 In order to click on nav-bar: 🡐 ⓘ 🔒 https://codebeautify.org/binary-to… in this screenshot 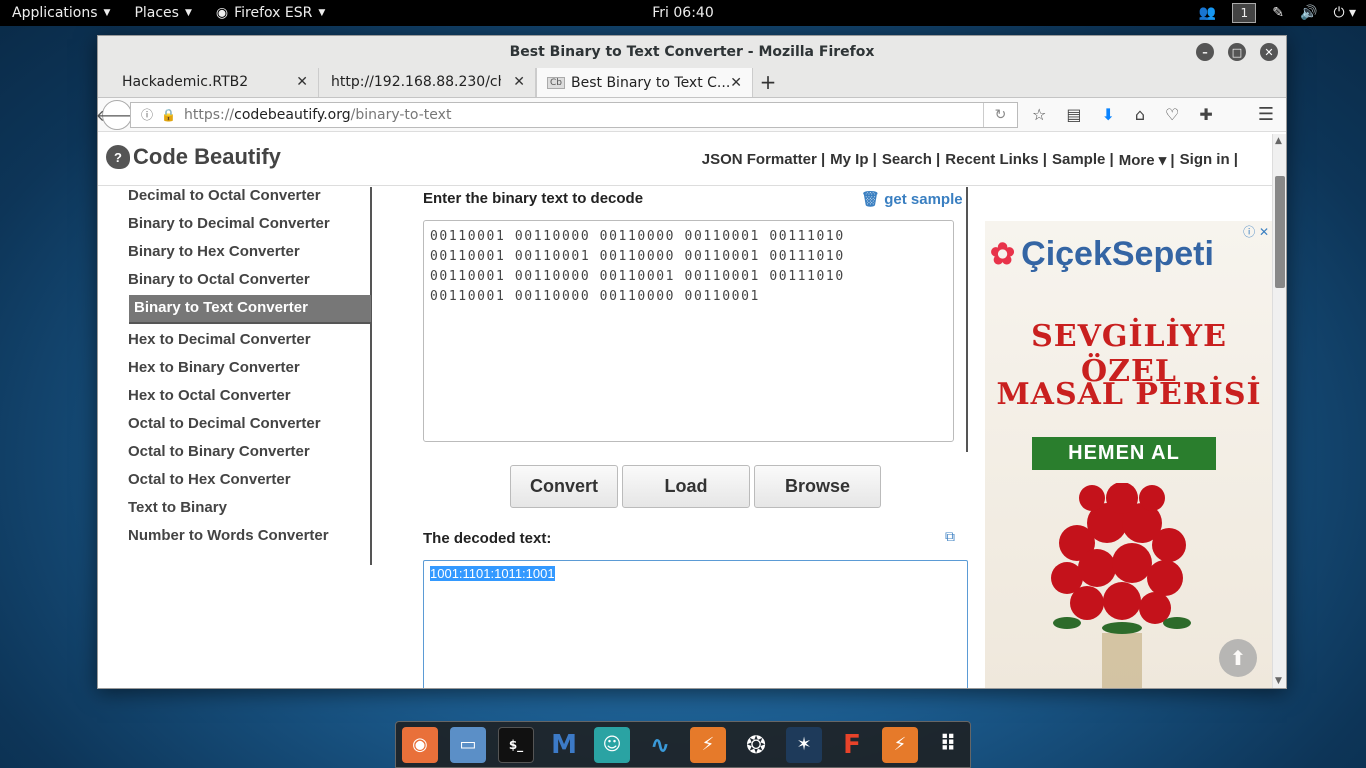, I will do `click(691, 115)`.